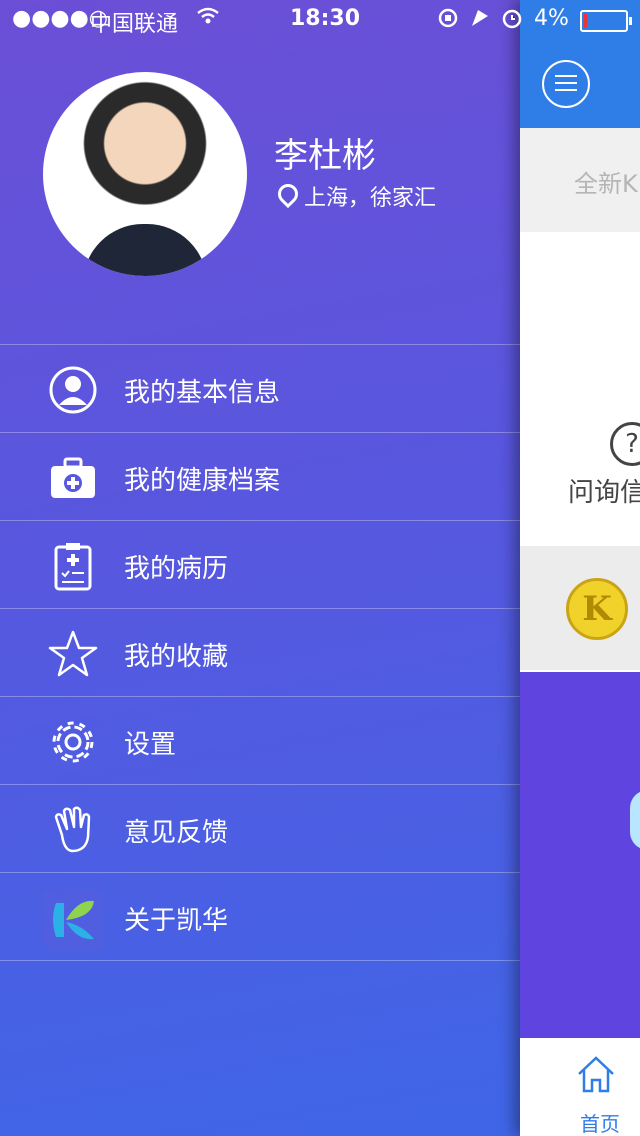 This screenshot has height=1136, width=640. What do you see at coordinates (176, 833) in the screenshot?
I see `menu-label: 意见反馈` at bounding box center [176, 833].